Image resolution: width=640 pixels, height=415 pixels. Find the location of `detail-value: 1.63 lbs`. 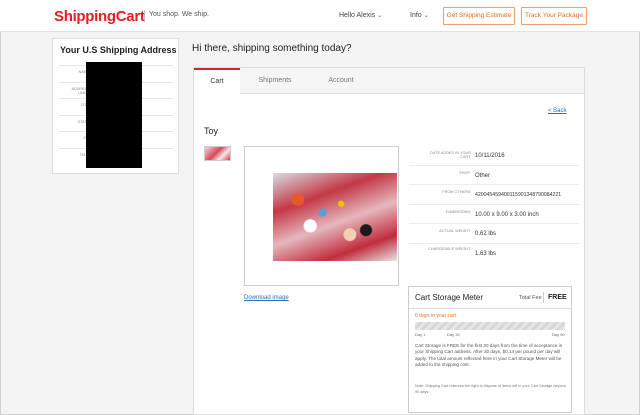

detail-value: 1.63 lbs is located at coordinates (486, 253).